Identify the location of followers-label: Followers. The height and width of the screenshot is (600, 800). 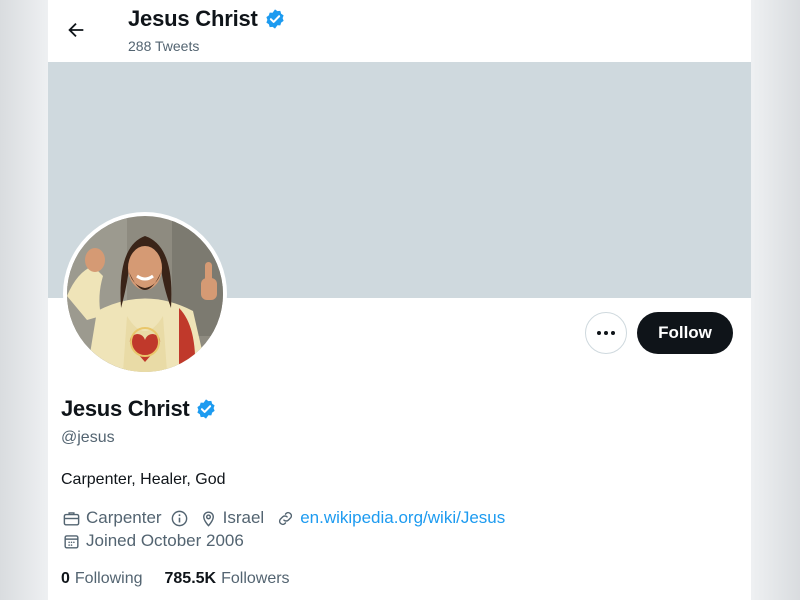
(255, 578).